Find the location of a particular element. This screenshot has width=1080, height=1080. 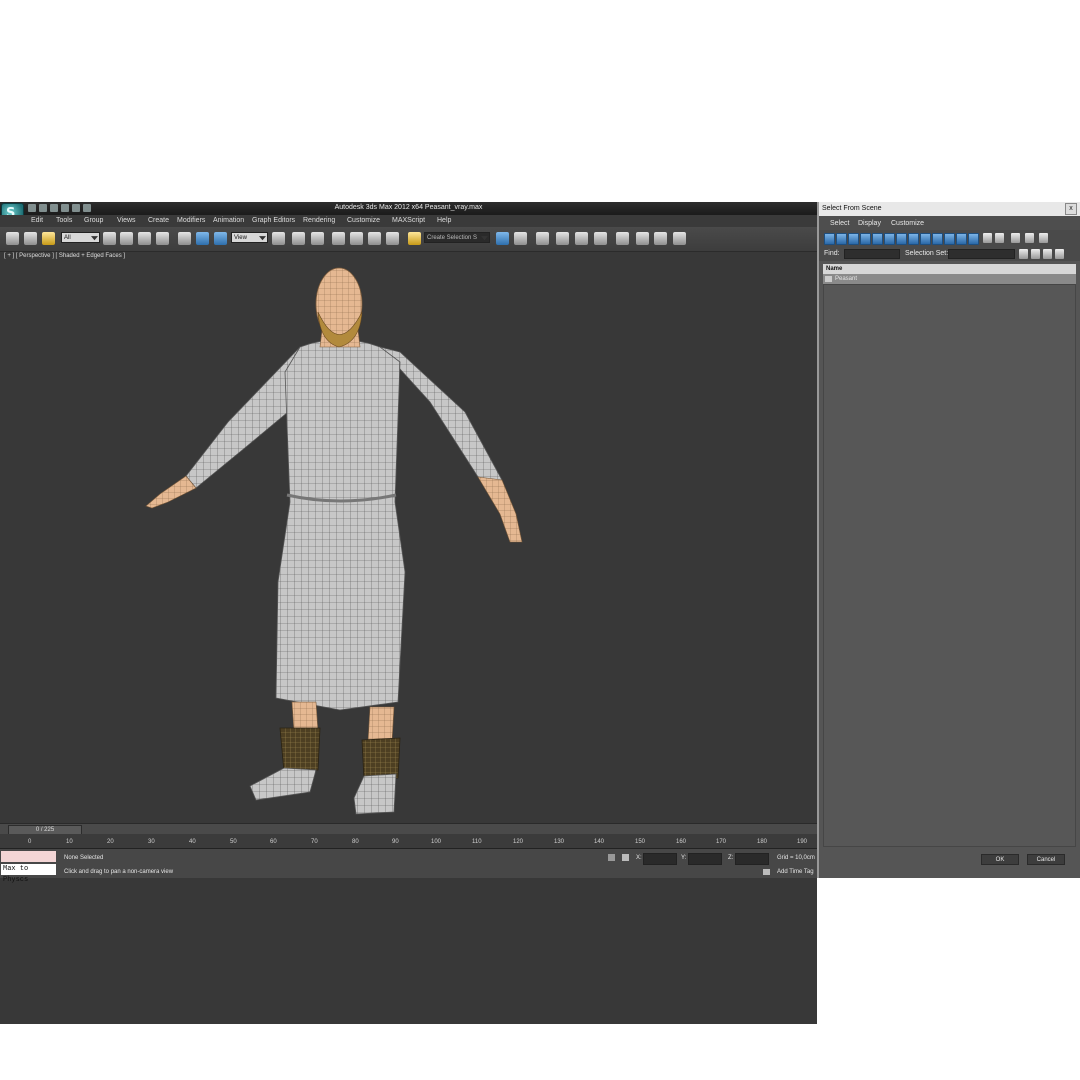

new-file-icon is located at coordinates (32, 208).